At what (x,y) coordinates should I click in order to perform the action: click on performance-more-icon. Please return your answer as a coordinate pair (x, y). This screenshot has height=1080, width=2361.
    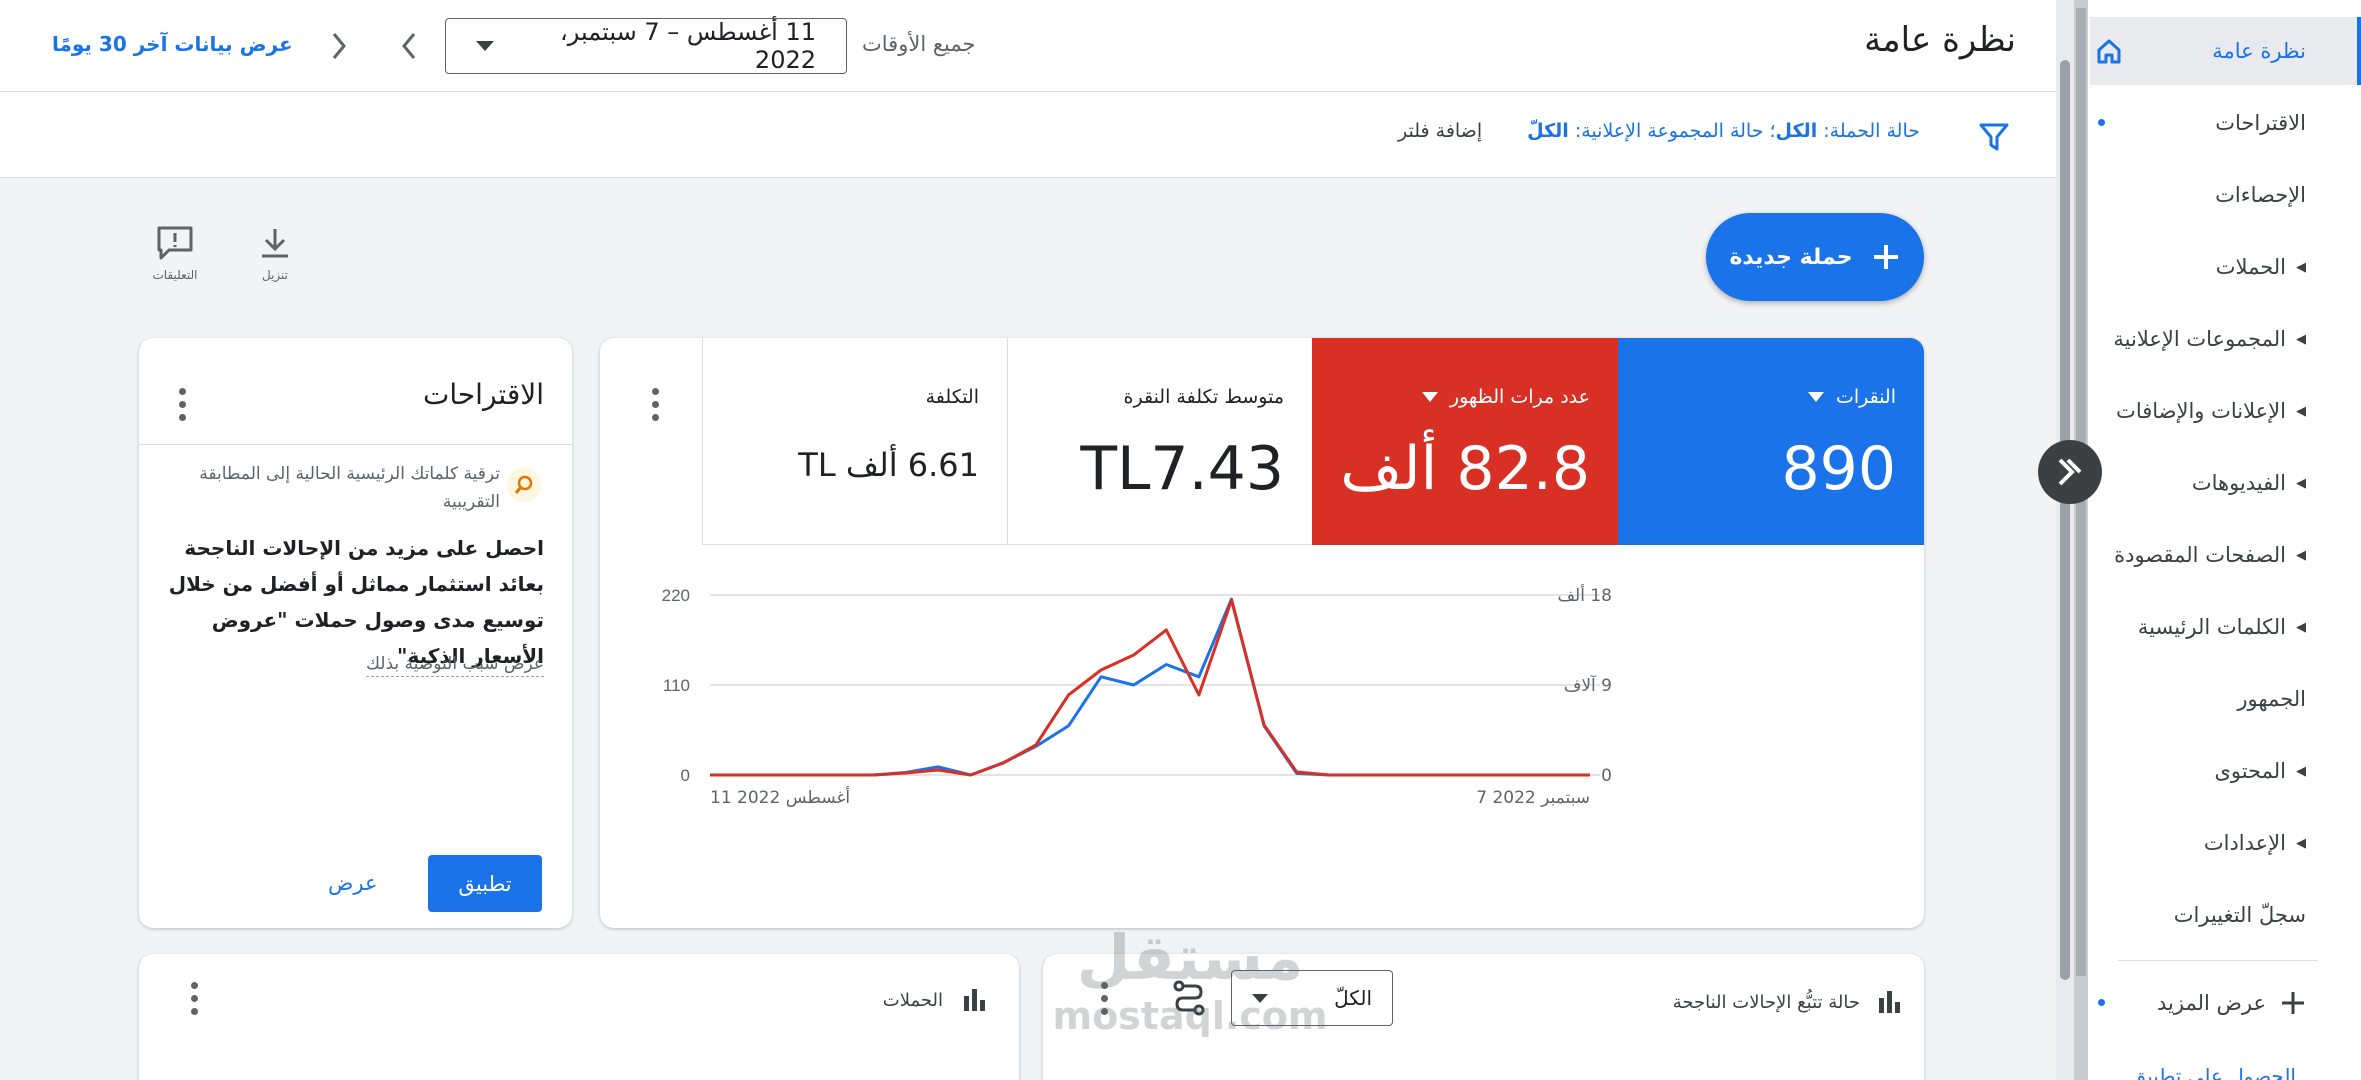
    Looking at the image, I should click on (656, 407).